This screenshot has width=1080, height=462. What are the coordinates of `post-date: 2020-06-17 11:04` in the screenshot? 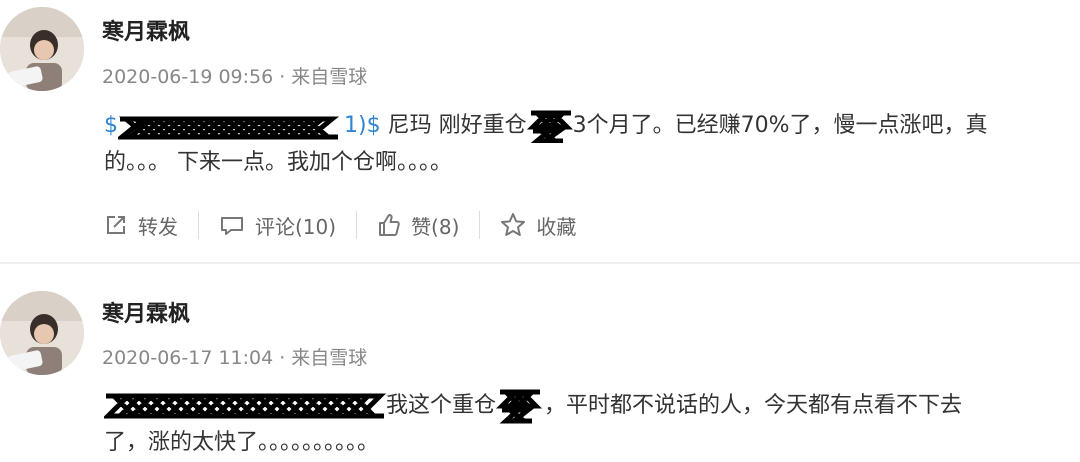 It's located at (188, 358).